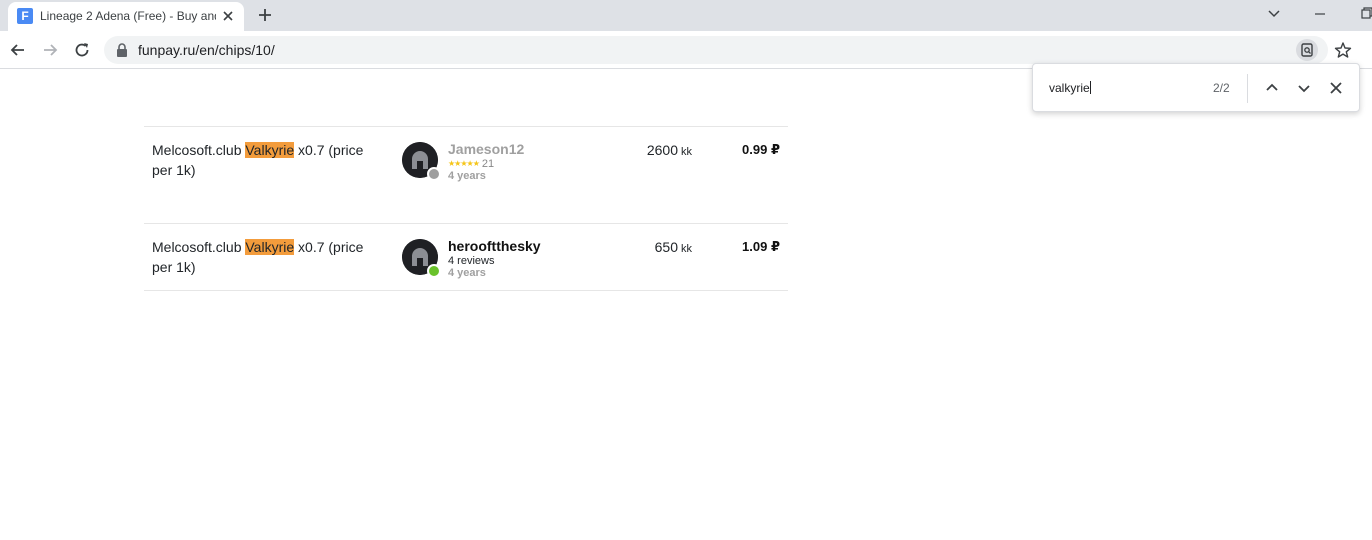  Describe the element at coordinates (1364, 14) in the screenshot. I see `restore-icon` at that location.